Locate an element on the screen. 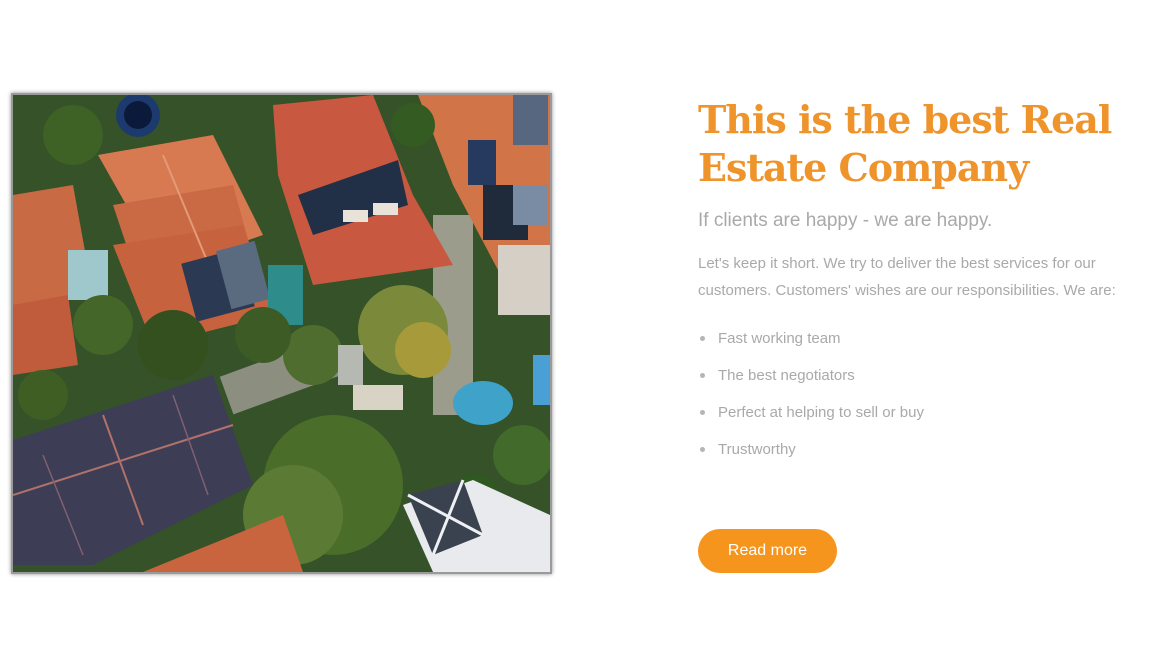  feature-label: Perfect at helping to sell or buy is located at coordinates (821, 412).